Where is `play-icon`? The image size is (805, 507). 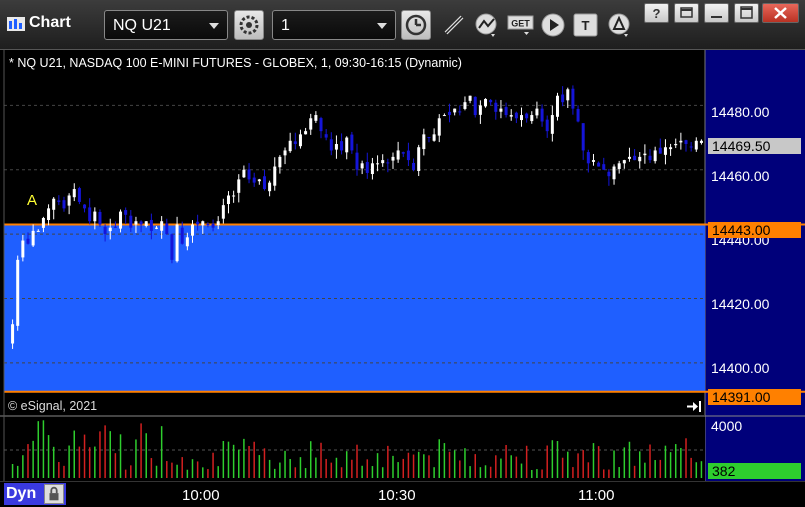
play-icon is located at coordinates (554, 25).